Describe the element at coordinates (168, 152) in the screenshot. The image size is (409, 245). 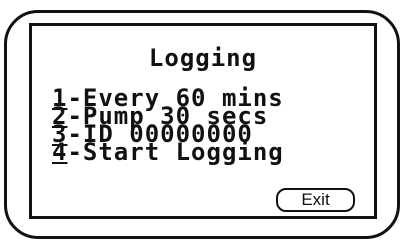
I see `menu-item-start-logging: 4-Start Logging` at that location.